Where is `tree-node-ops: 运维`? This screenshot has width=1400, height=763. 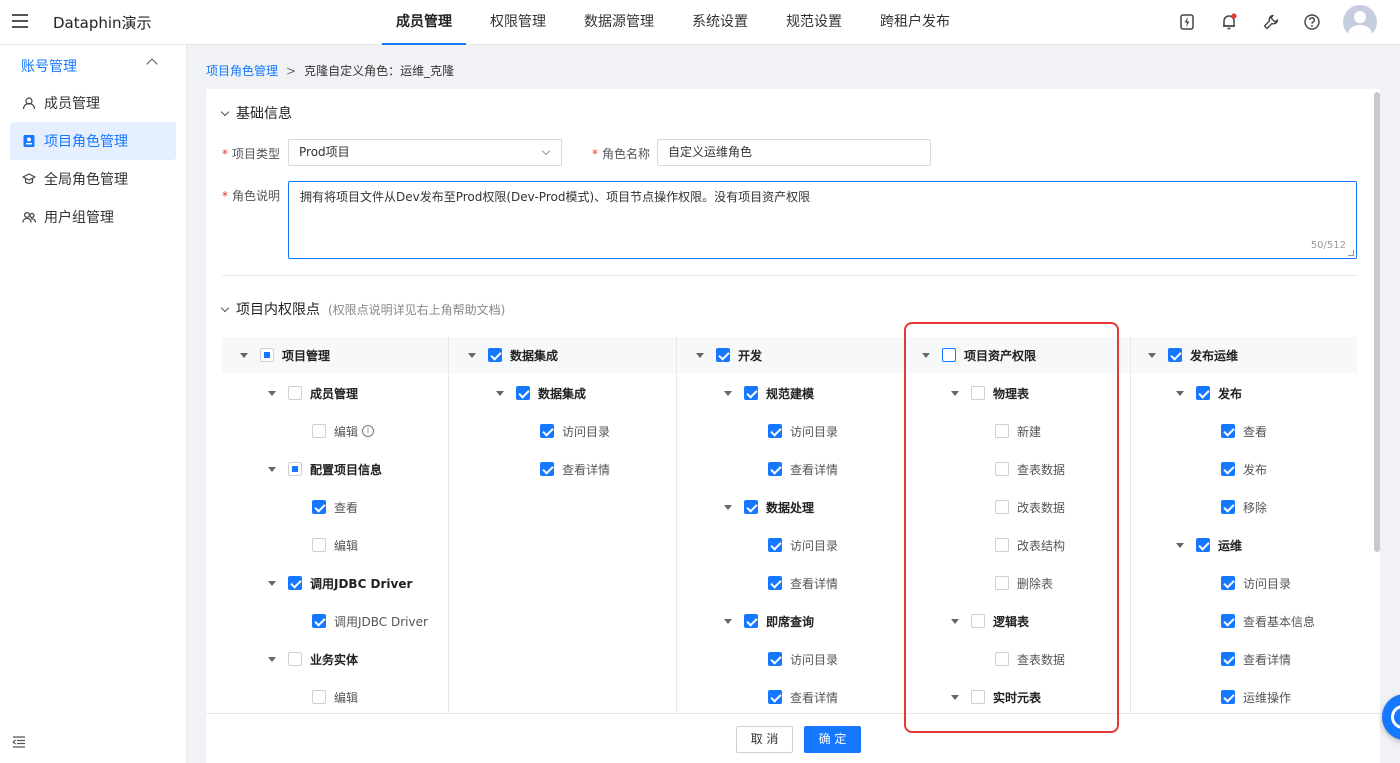
tree-node-ops: 运维 is located at coordinates (1209, 545).